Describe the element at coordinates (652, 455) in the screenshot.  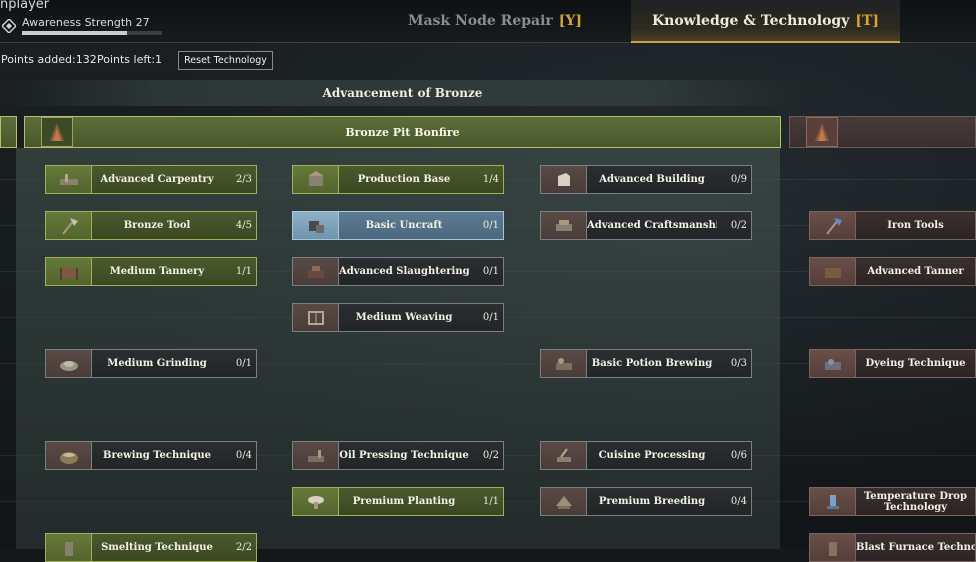
I see `node-label: Cuisine Processing` at that location.